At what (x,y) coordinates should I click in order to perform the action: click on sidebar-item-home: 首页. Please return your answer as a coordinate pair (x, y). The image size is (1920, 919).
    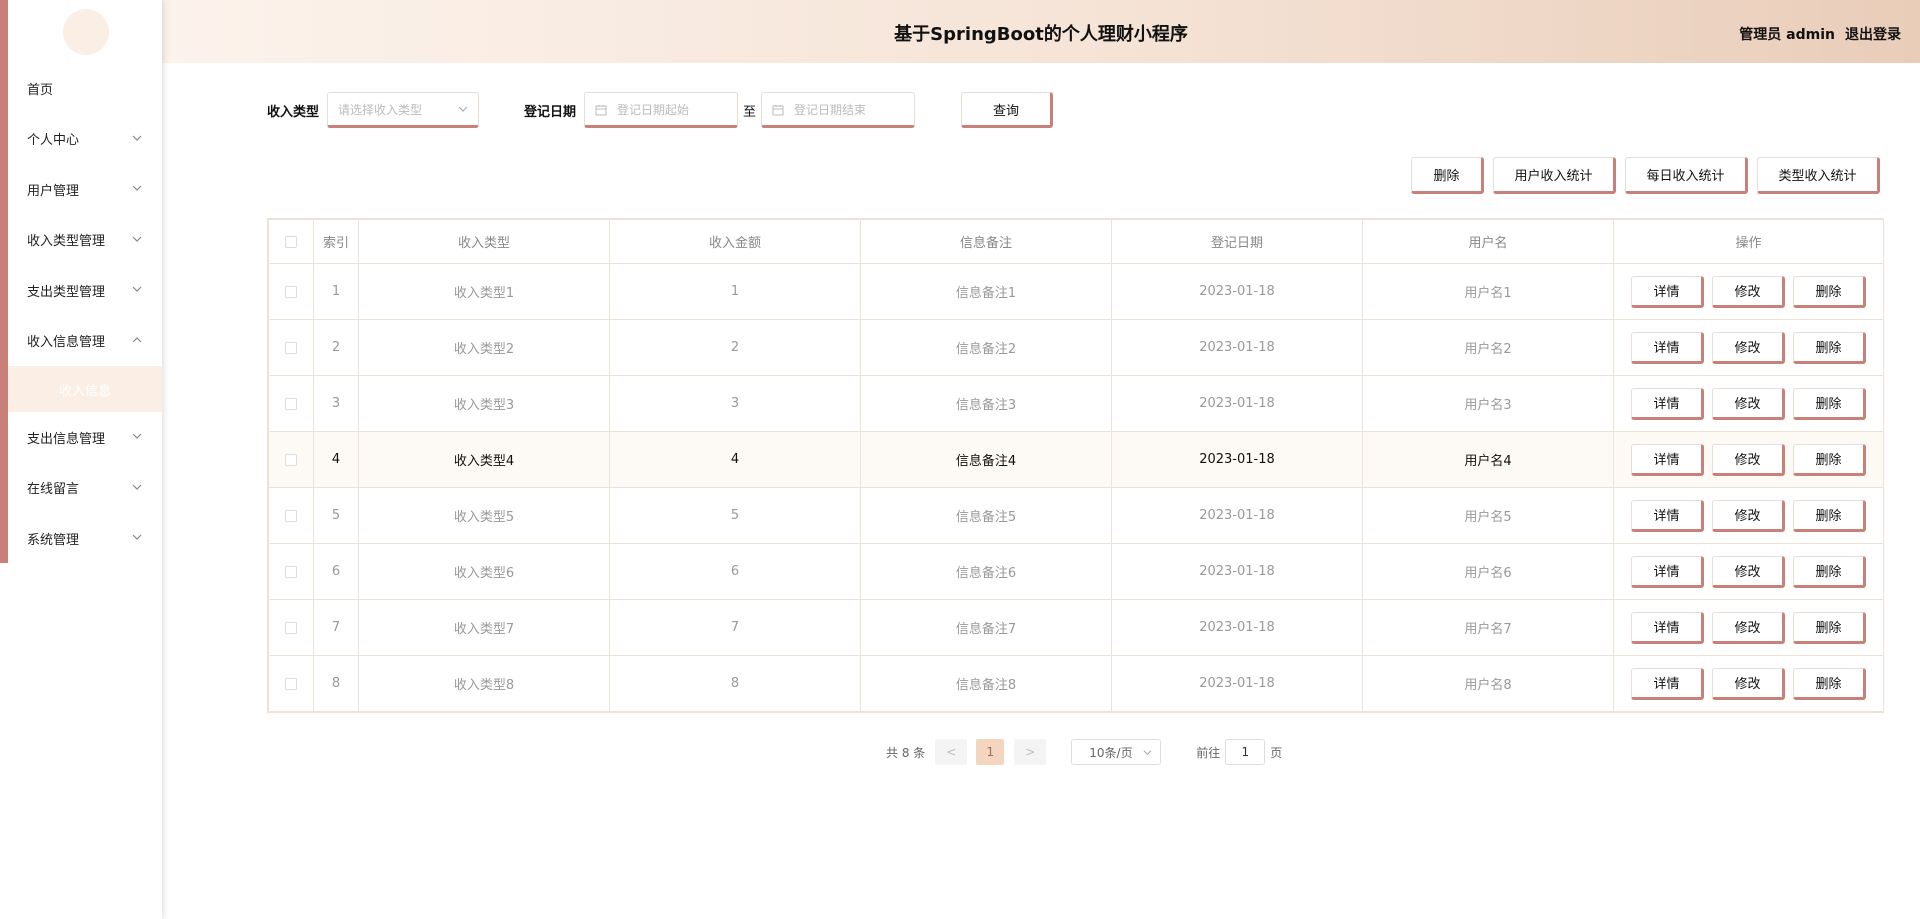
    Looking at the image, I should click on (85, 88).